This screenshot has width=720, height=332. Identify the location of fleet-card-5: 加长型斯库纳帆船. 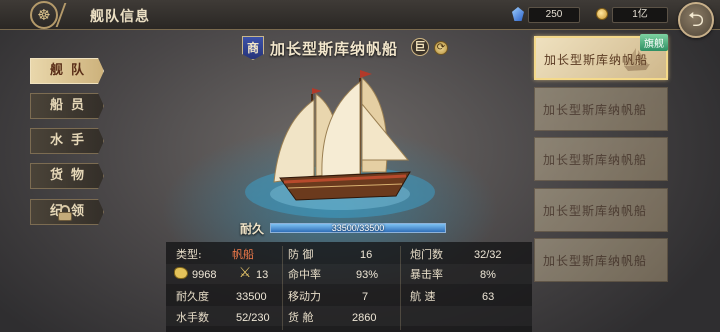
(601, 260).